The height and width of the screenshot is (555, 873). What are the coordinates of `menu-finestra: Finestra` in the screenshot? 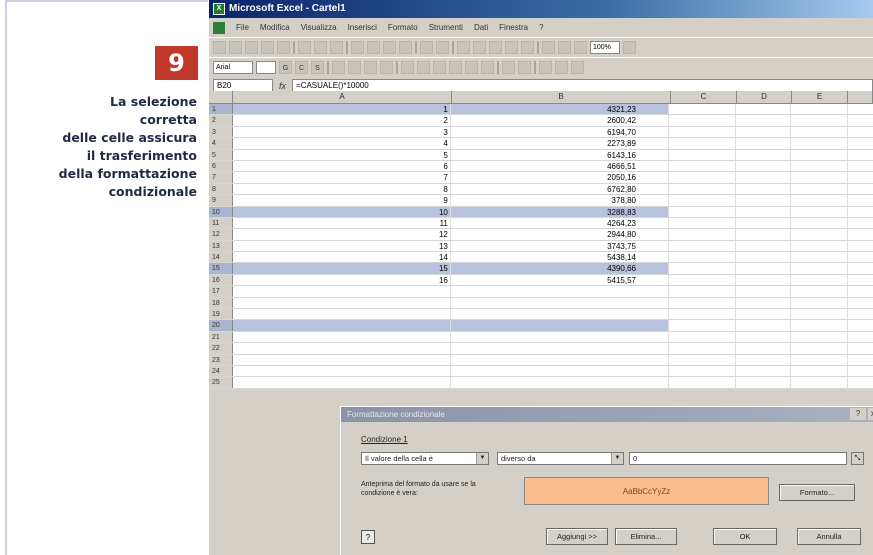 It's located at (513, 27).